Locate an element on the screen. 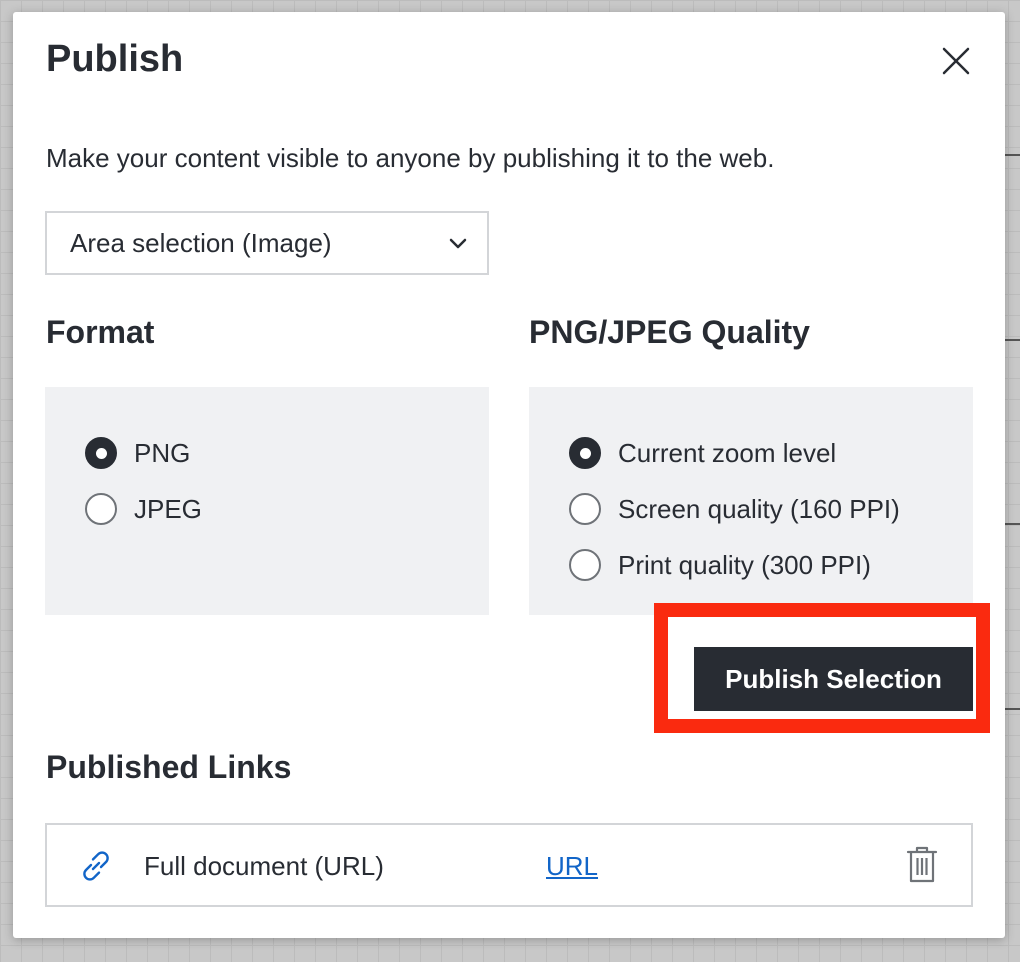  format-option-jpeg: JPEG is located at coordinates (143, 509).